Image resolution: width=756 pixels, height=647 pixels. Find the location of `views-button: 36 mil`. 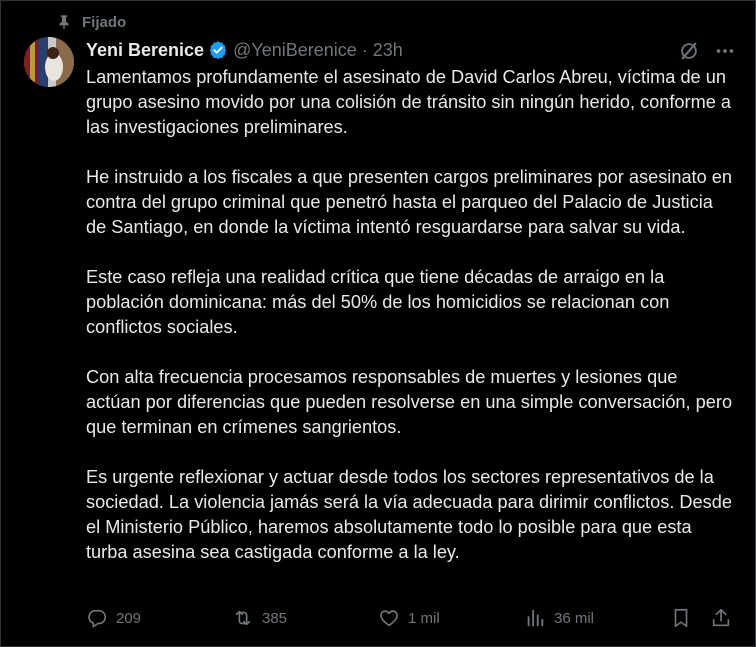

views-button: 36 mil is located at coordinates (559, 618).